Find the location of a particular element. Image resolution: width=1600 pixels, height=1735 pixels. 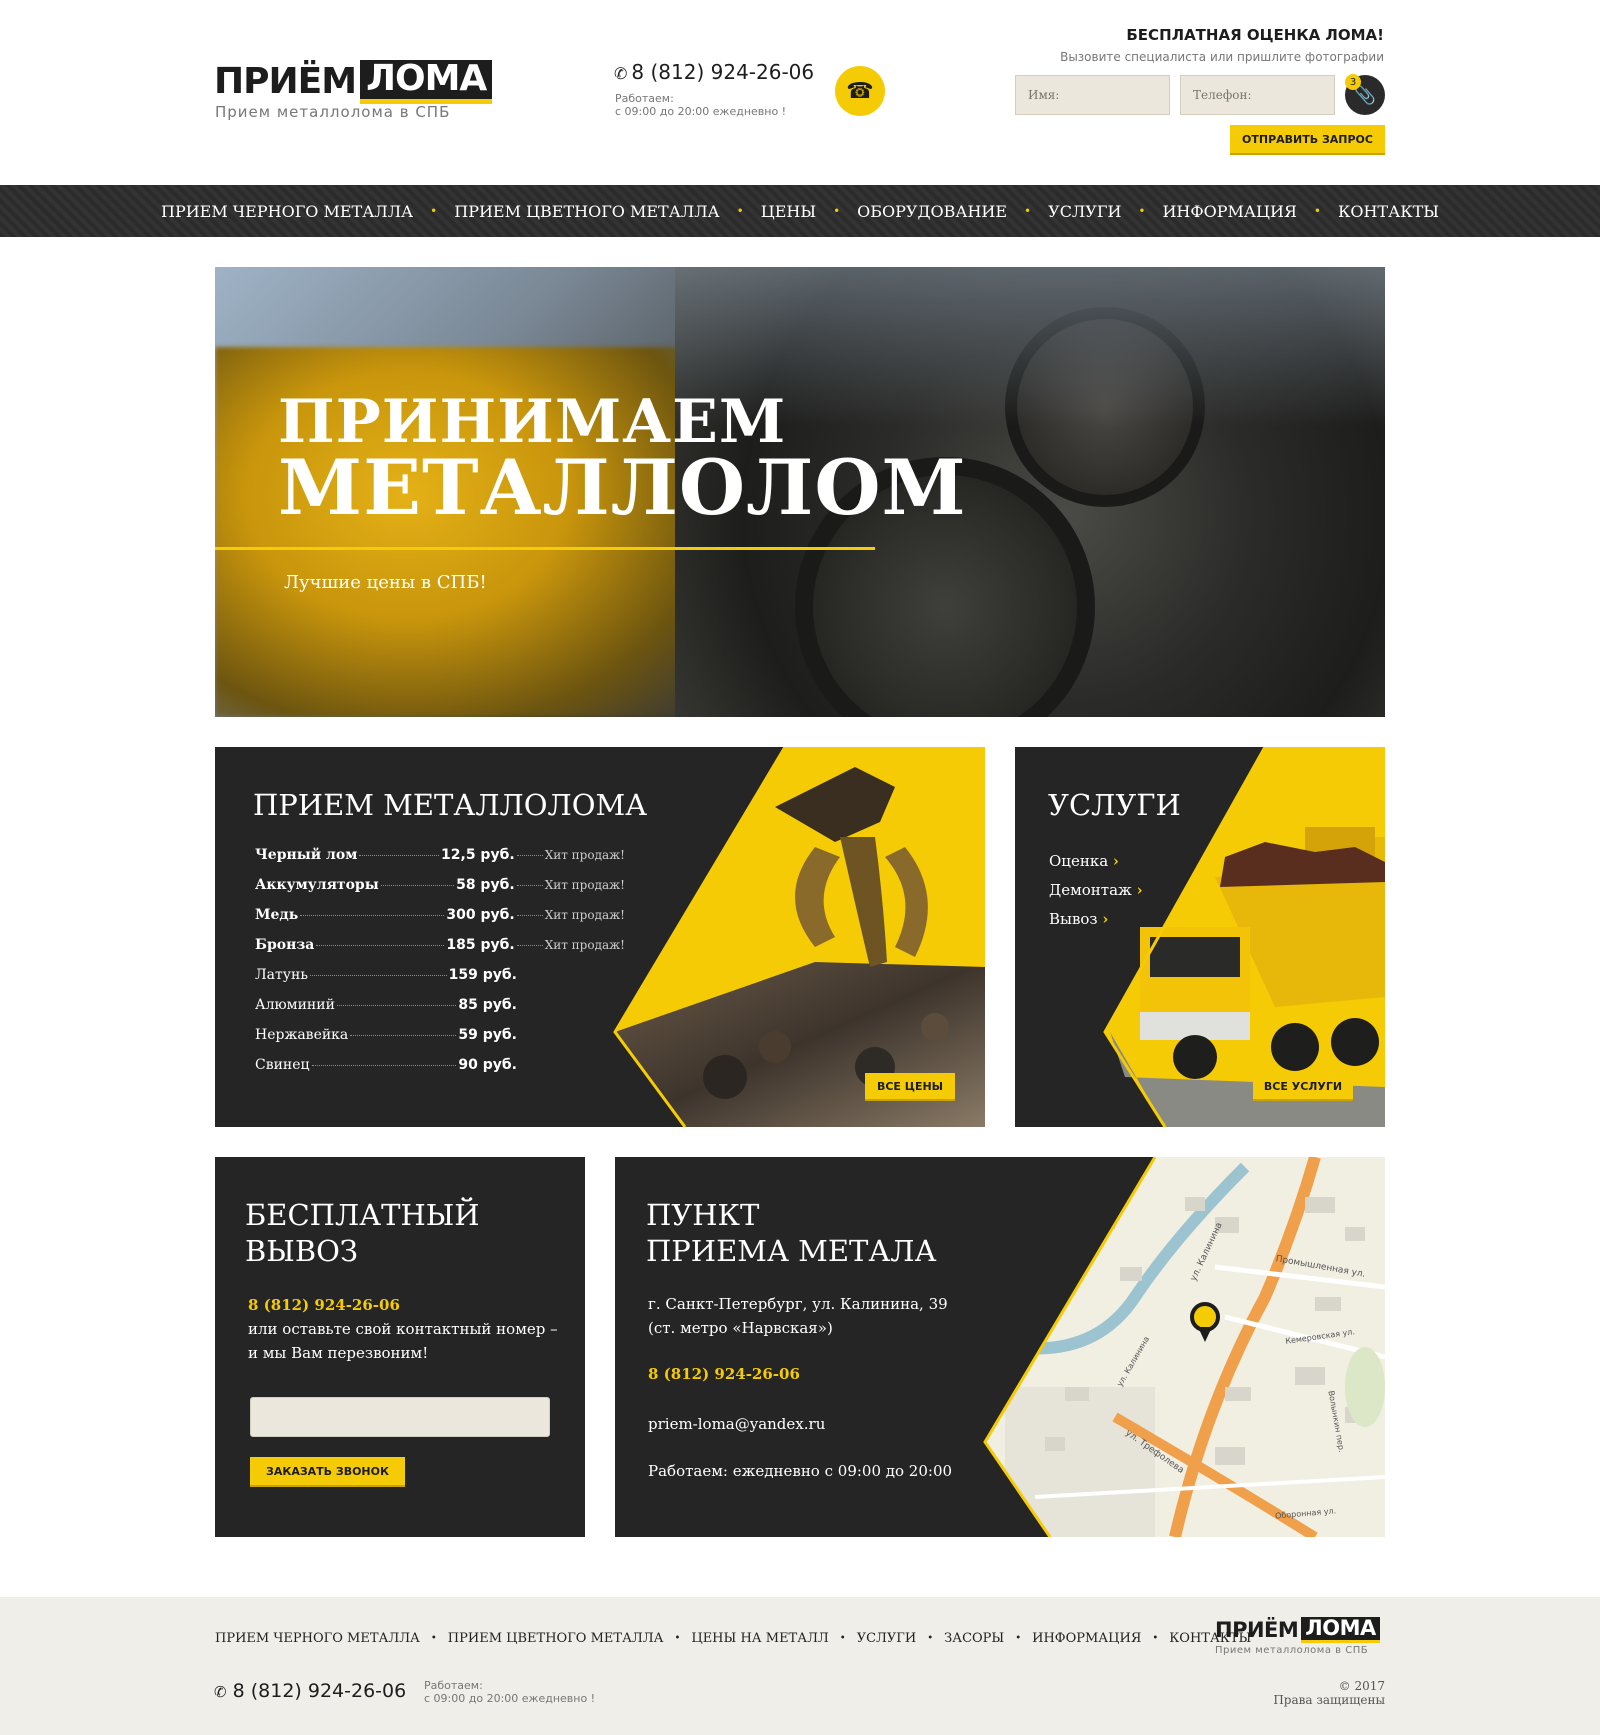

callback-phone-button: ☎ is located at coordinates (860, 91).